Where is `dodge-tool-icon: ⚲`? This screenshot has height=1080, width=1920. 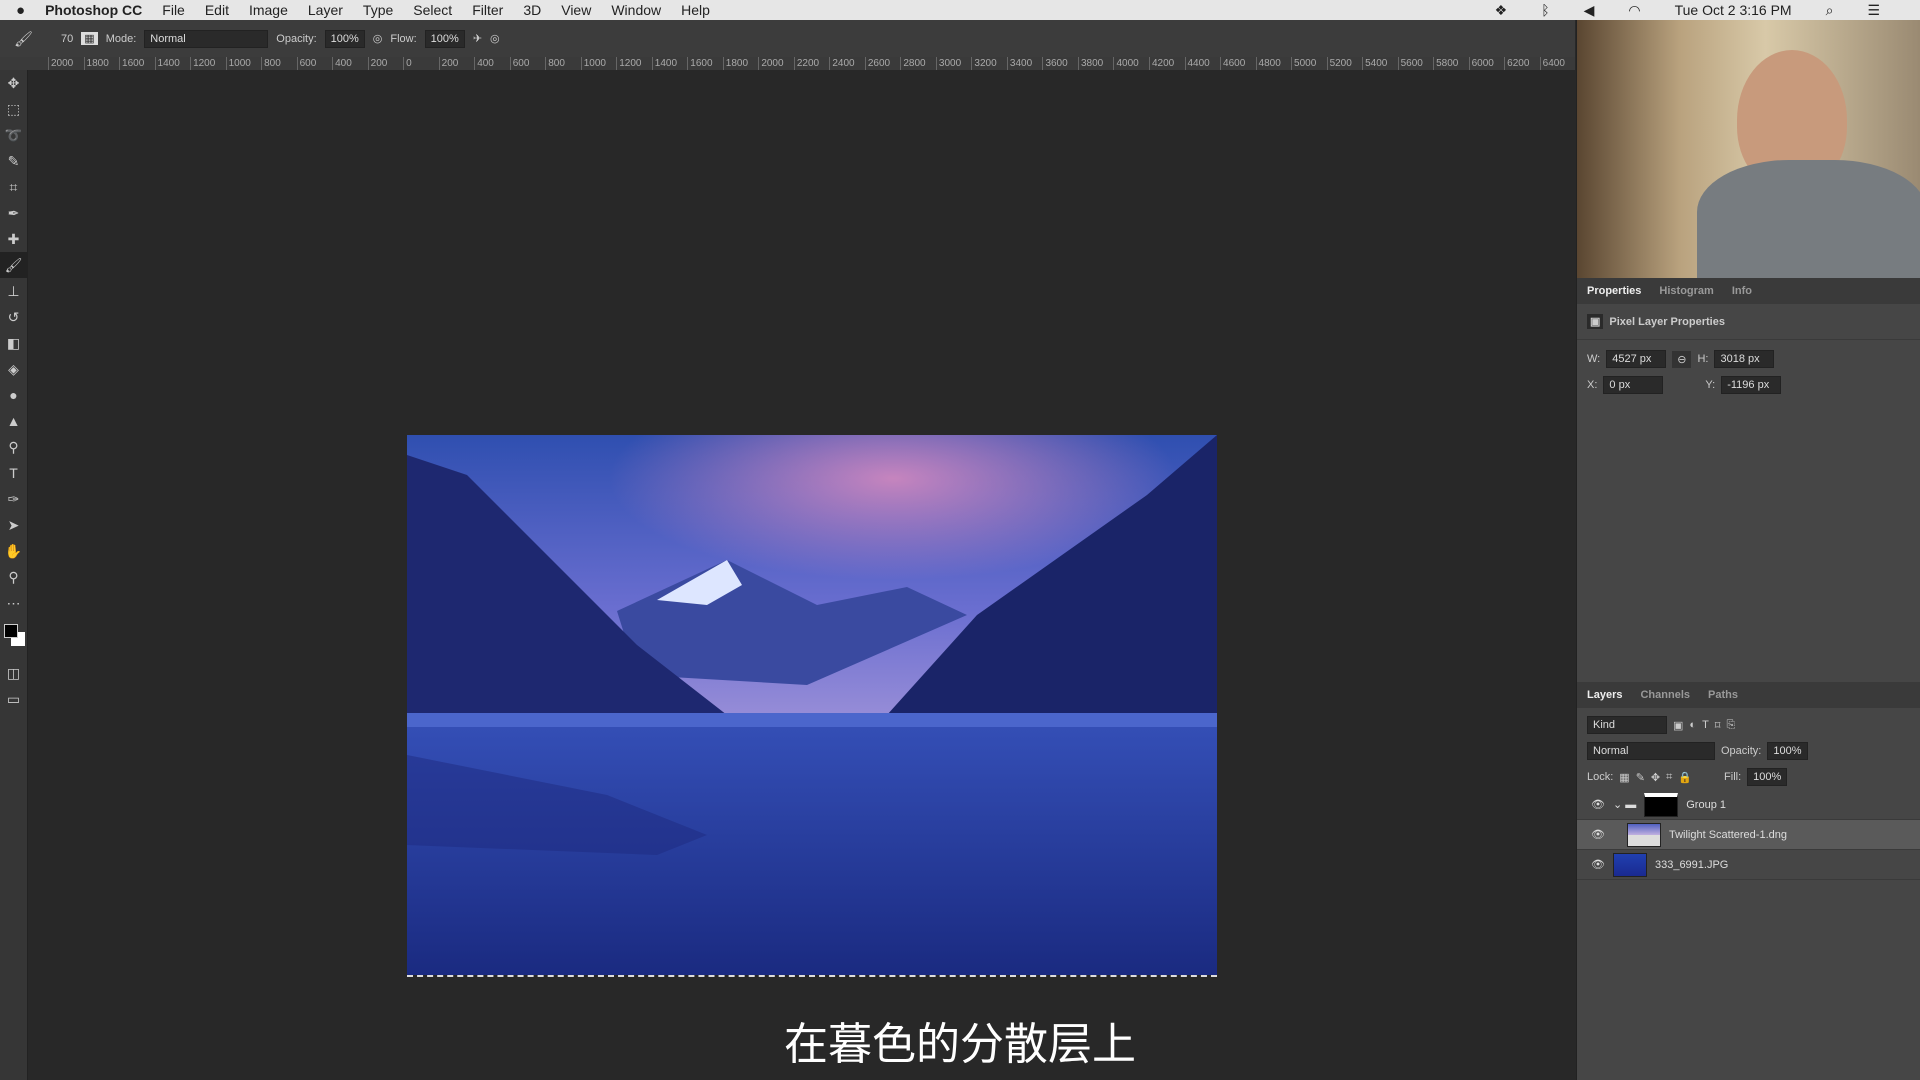
dodge-tool-icon: ⚲ is located at coordinates (13, 447).